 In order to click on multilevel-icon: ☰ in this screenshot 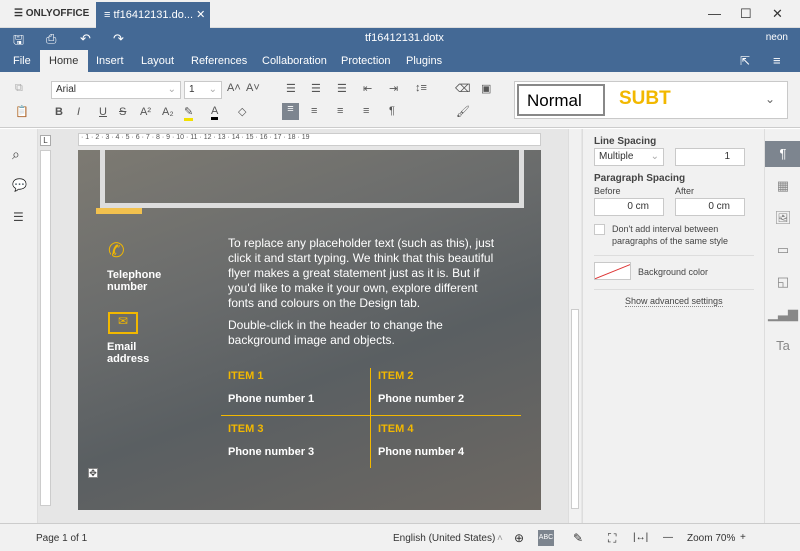, I will do `click(342, 88)`.